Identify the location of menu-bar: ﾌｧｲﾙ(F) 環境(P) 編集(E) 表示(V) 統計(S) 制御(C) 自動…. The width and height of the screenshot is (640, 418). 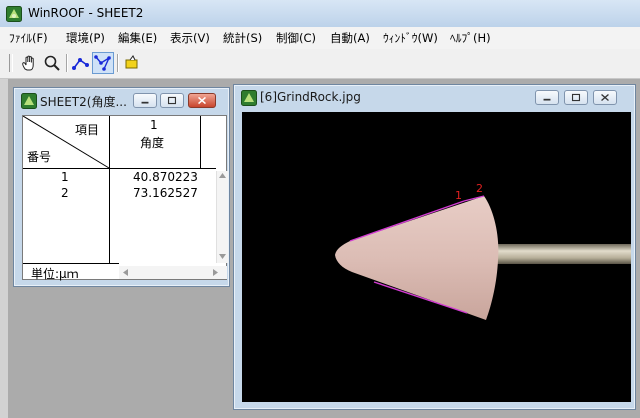
(320, 38).